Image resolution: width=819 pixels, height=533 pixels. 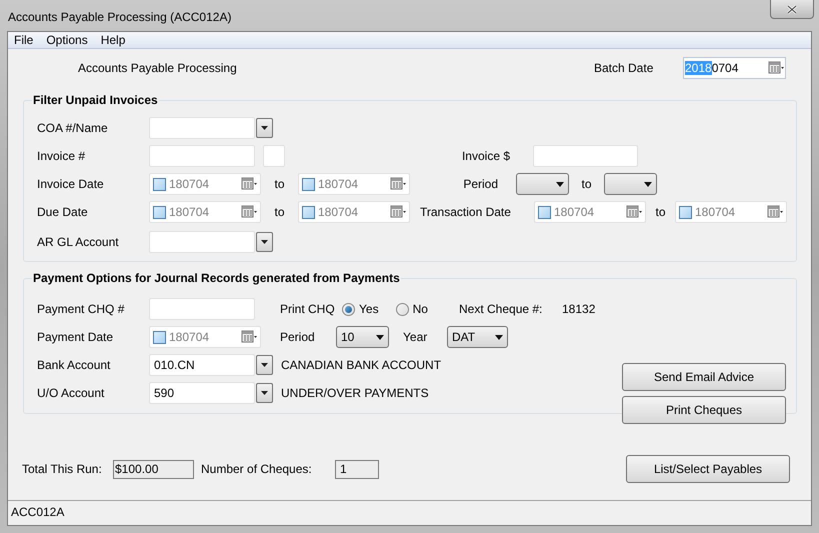 I want to click on input-field: 590, so click(x=202, y=393).